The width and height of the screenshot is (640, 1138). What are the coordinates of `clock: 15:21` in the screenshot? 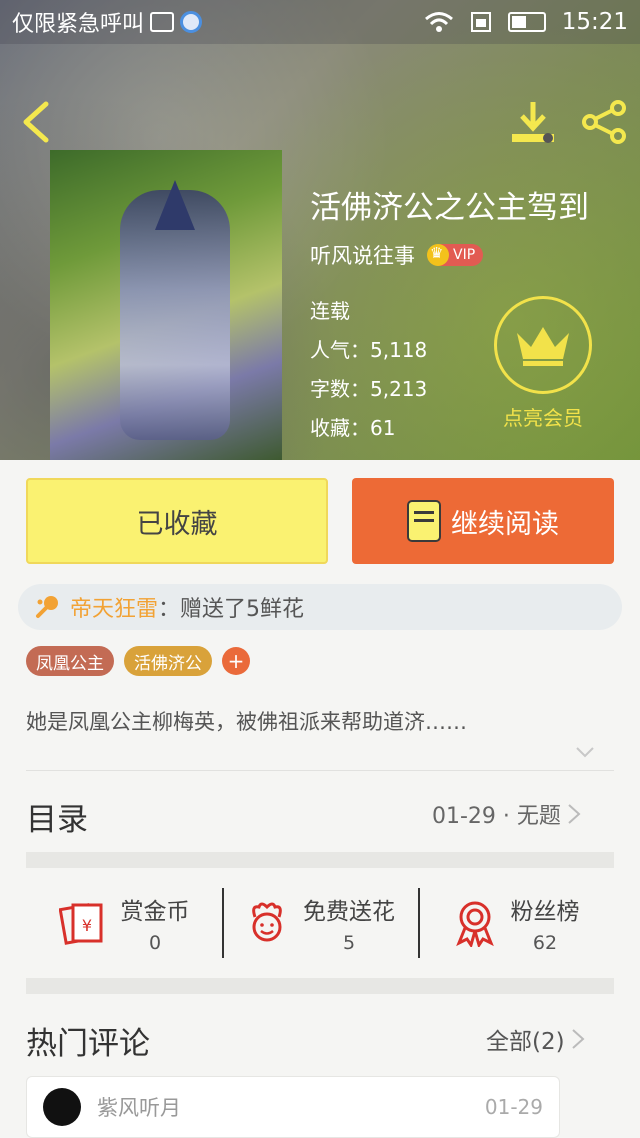 It's located at (594, 22).